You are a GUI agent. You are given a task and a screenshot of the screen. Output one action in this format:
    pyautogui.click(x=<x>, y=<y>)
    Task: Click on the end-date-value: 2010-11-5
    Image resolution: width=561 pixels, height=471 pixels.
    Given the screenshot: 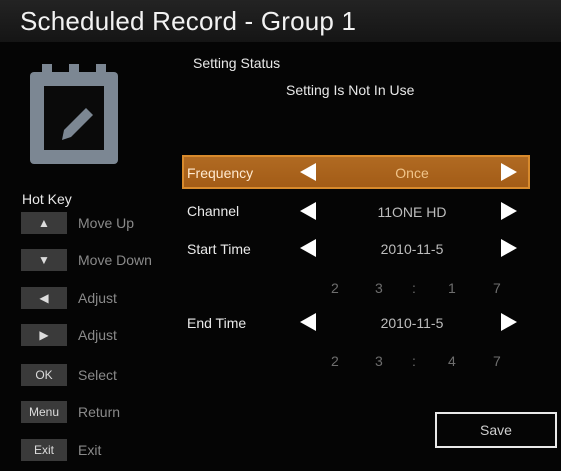 What is the action you would take?
    pyautogui.click(x=412, y=323)
    